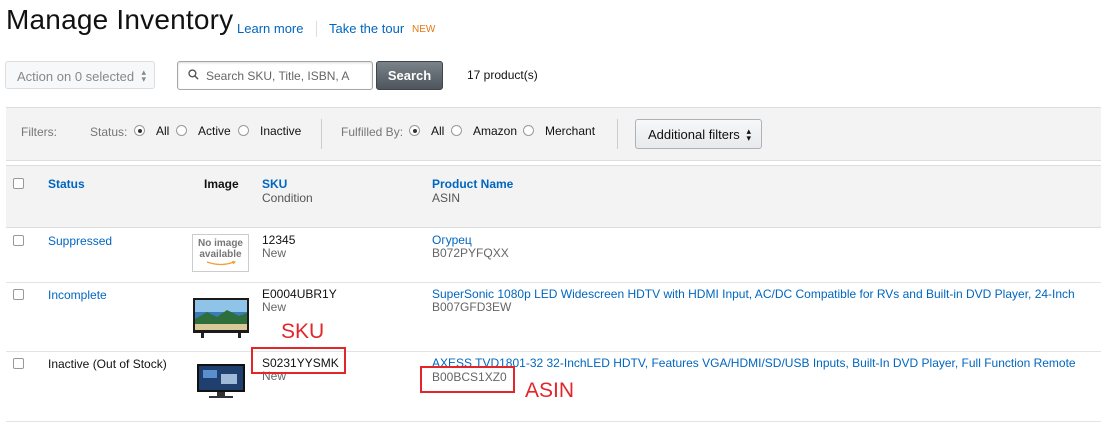 This screenshot has width=1101, height=424. I want to click on fulfilled-all-label: All, so click(437, 131).